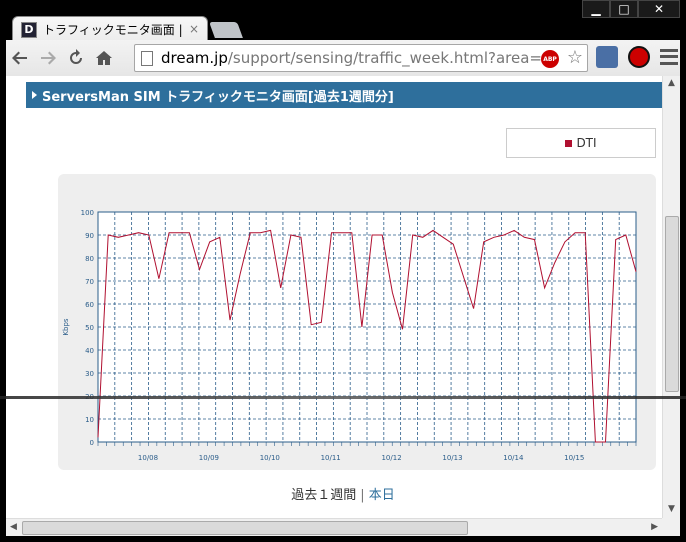 The width and height of the screenshot is (686, 542). What do you see at coordinates (209, 458) in the screenshot?
I see `x-tick-label: 10/09` at bounding box center [209, 458].